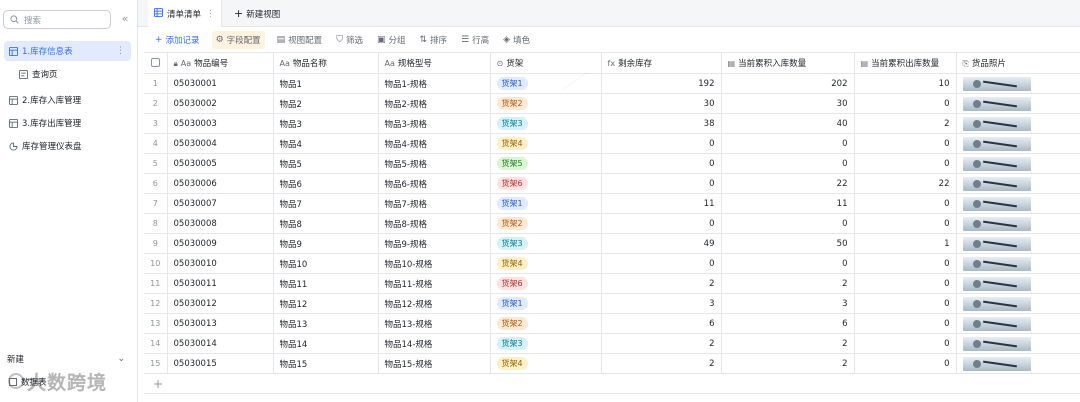  Describe the element at coordinates (434, 143) in the screenshot. I see `cell-spec: 物品4-规格` at that location.